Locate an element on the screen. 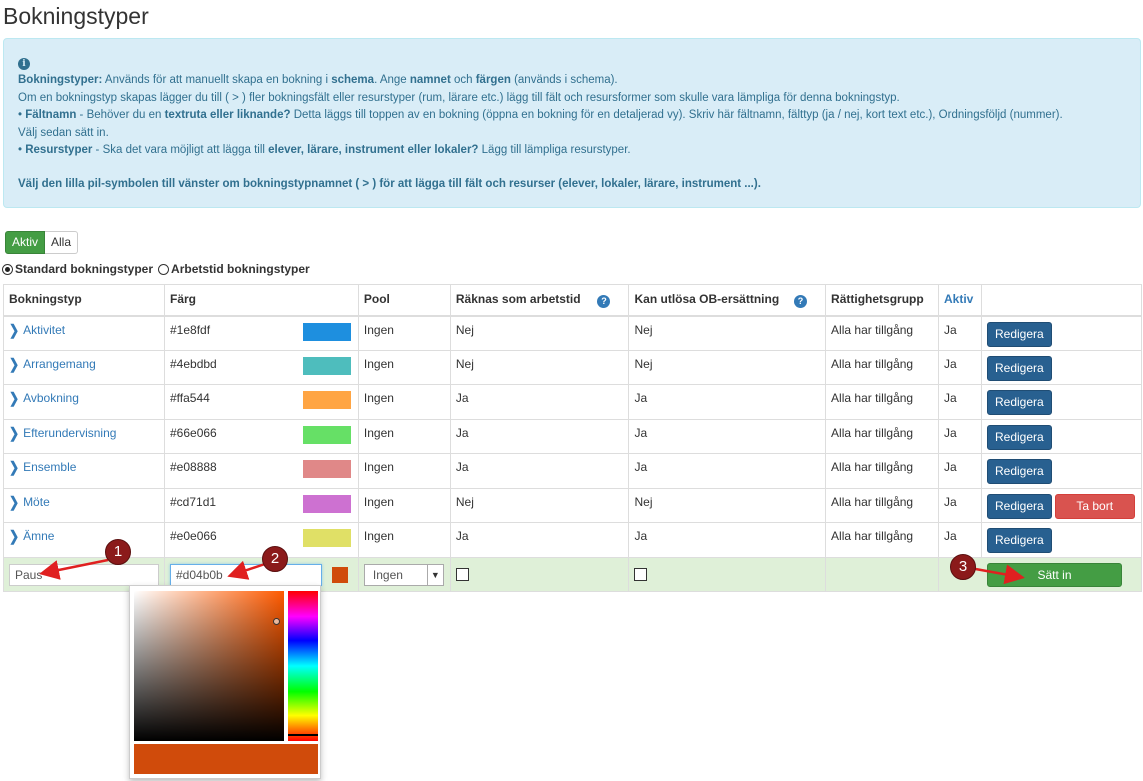  cell-type: ❯ Möte is located at coordinates (84, 505).